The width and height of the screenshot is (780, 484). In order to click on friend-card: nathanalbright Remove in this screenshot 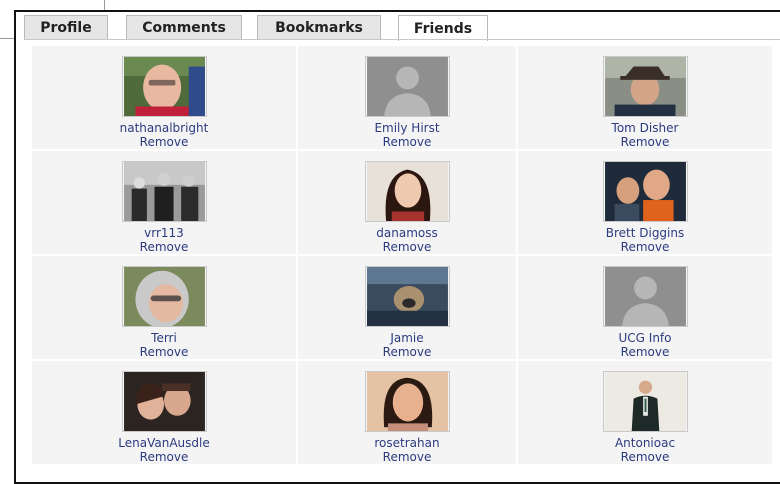, I will do `click(164, 97)`.